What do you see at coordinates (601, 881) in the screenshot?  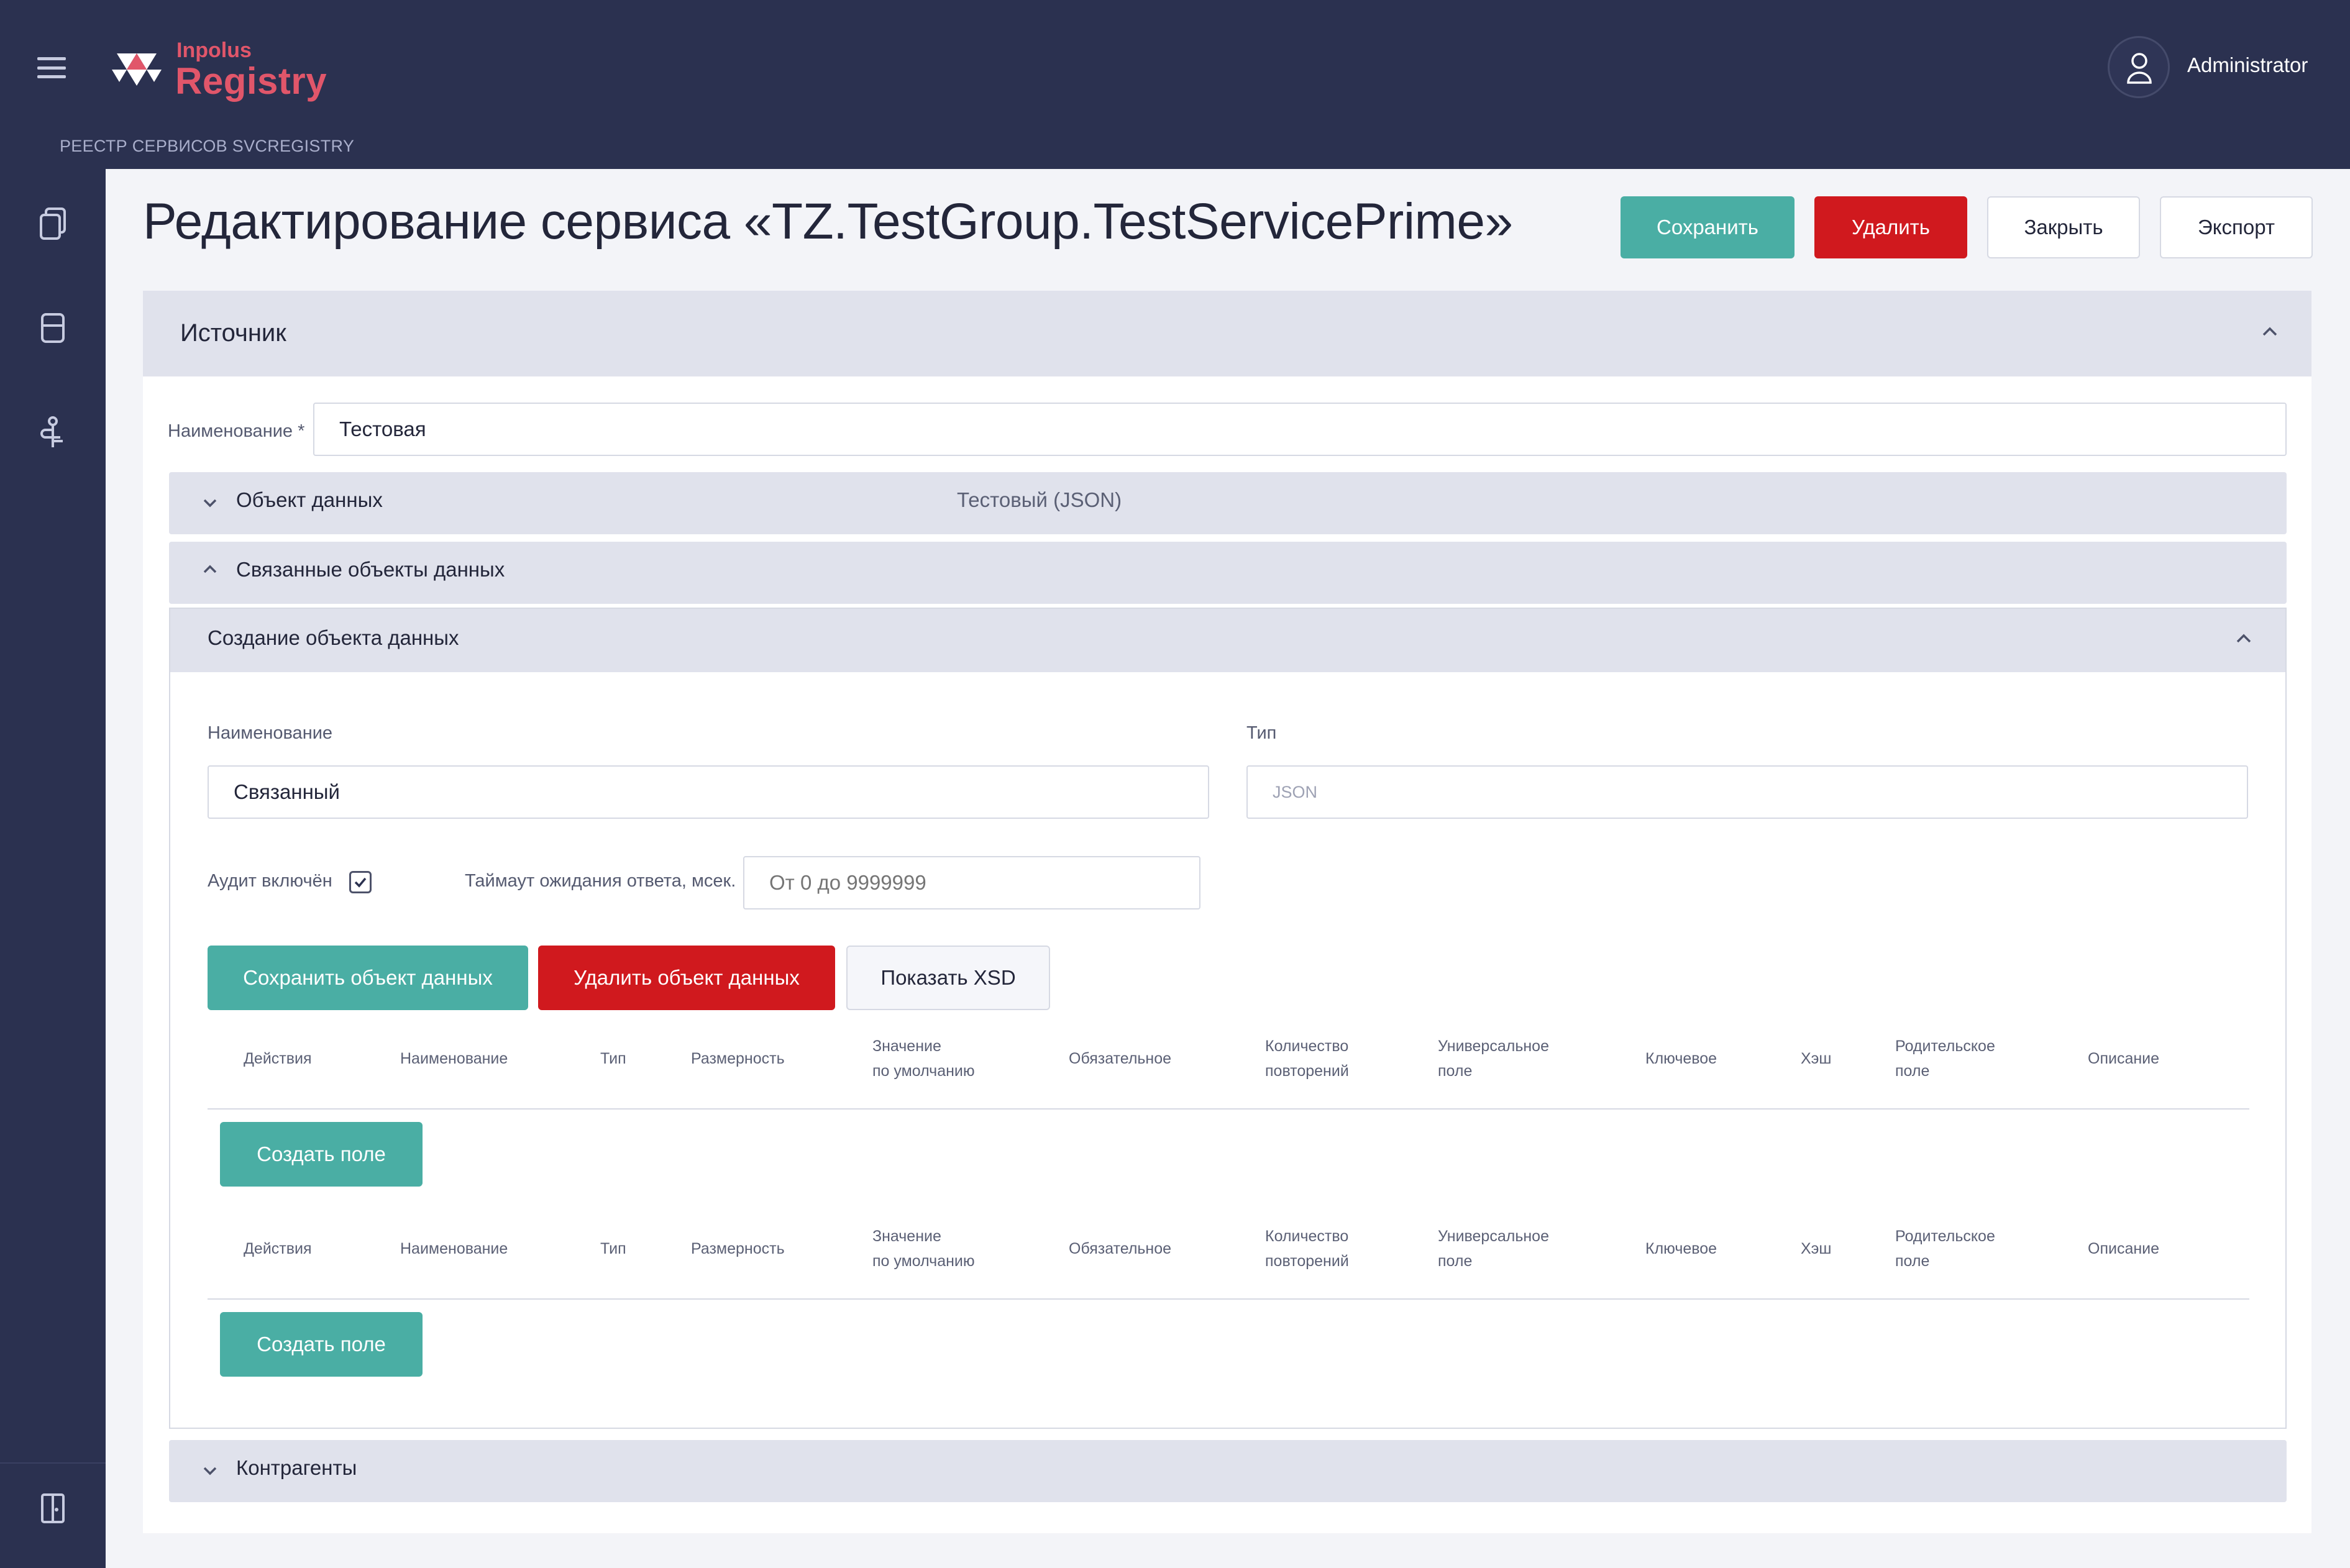 I see `timeout-label: Таймаут ожидания ответа, мсек.` at bounding box center [601, 881].